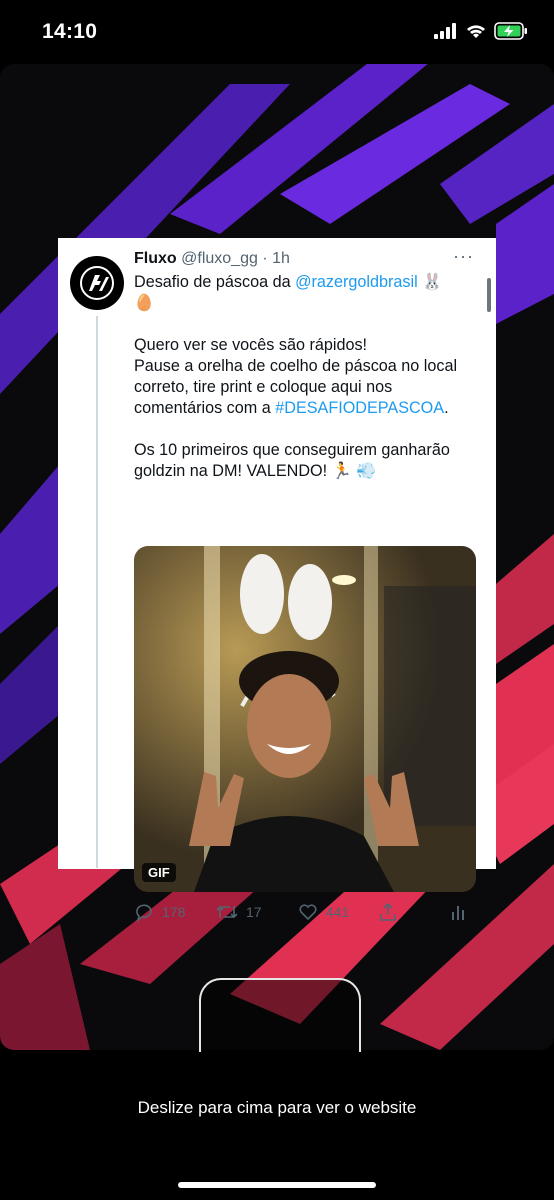 The height and width of the screenshot is (1200, 554). What do you see at coordinates (202, 408) in the screenshot?
I see `tweet-line: comentários com a` at bounding box center [202, 408].